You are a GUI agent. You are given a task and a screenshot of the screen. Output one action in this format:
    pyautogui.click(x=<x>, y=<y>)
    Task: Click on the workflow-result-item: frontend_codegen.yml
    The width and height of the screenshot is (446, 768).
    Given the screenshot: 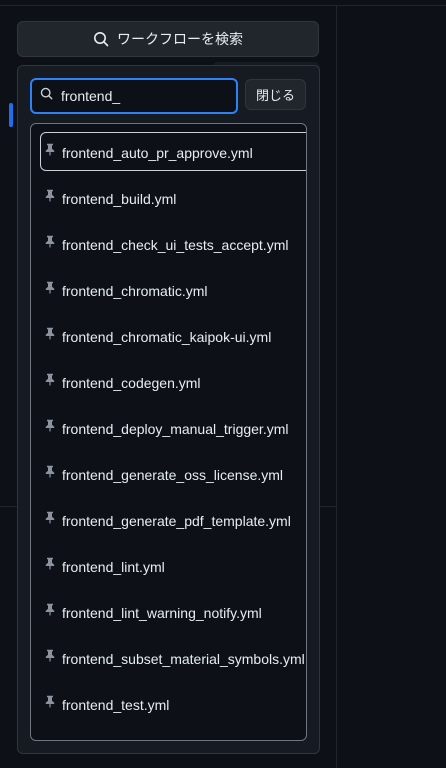 What is the action you would take?
    pyautogui.click(x=168, y=383)
    